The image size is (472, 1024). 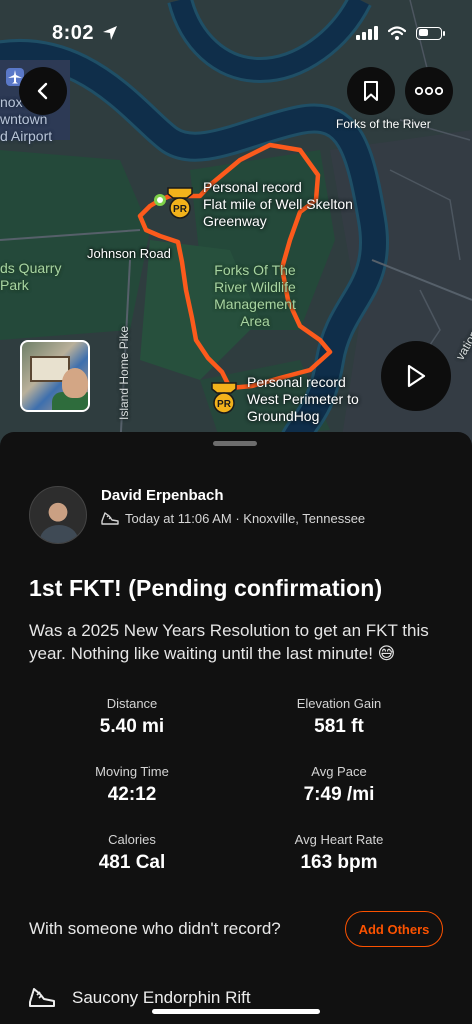 I want to click on stat-label: Avg Pace, so click(x=339, y=771).